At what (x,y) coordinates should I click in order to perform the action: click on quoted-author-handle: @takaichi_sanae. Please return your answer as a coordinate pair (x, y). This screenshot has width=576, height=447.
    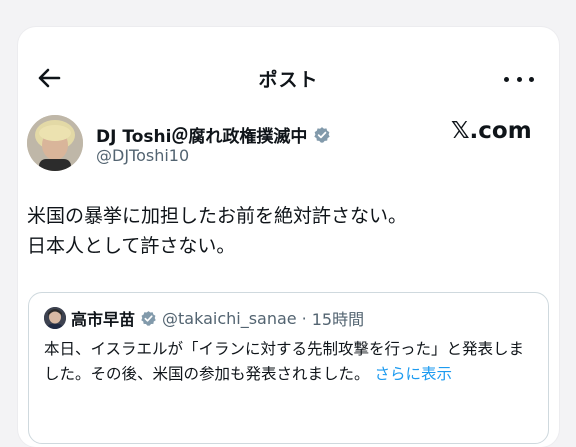
    Looking at the image, I should click on (229, 318).